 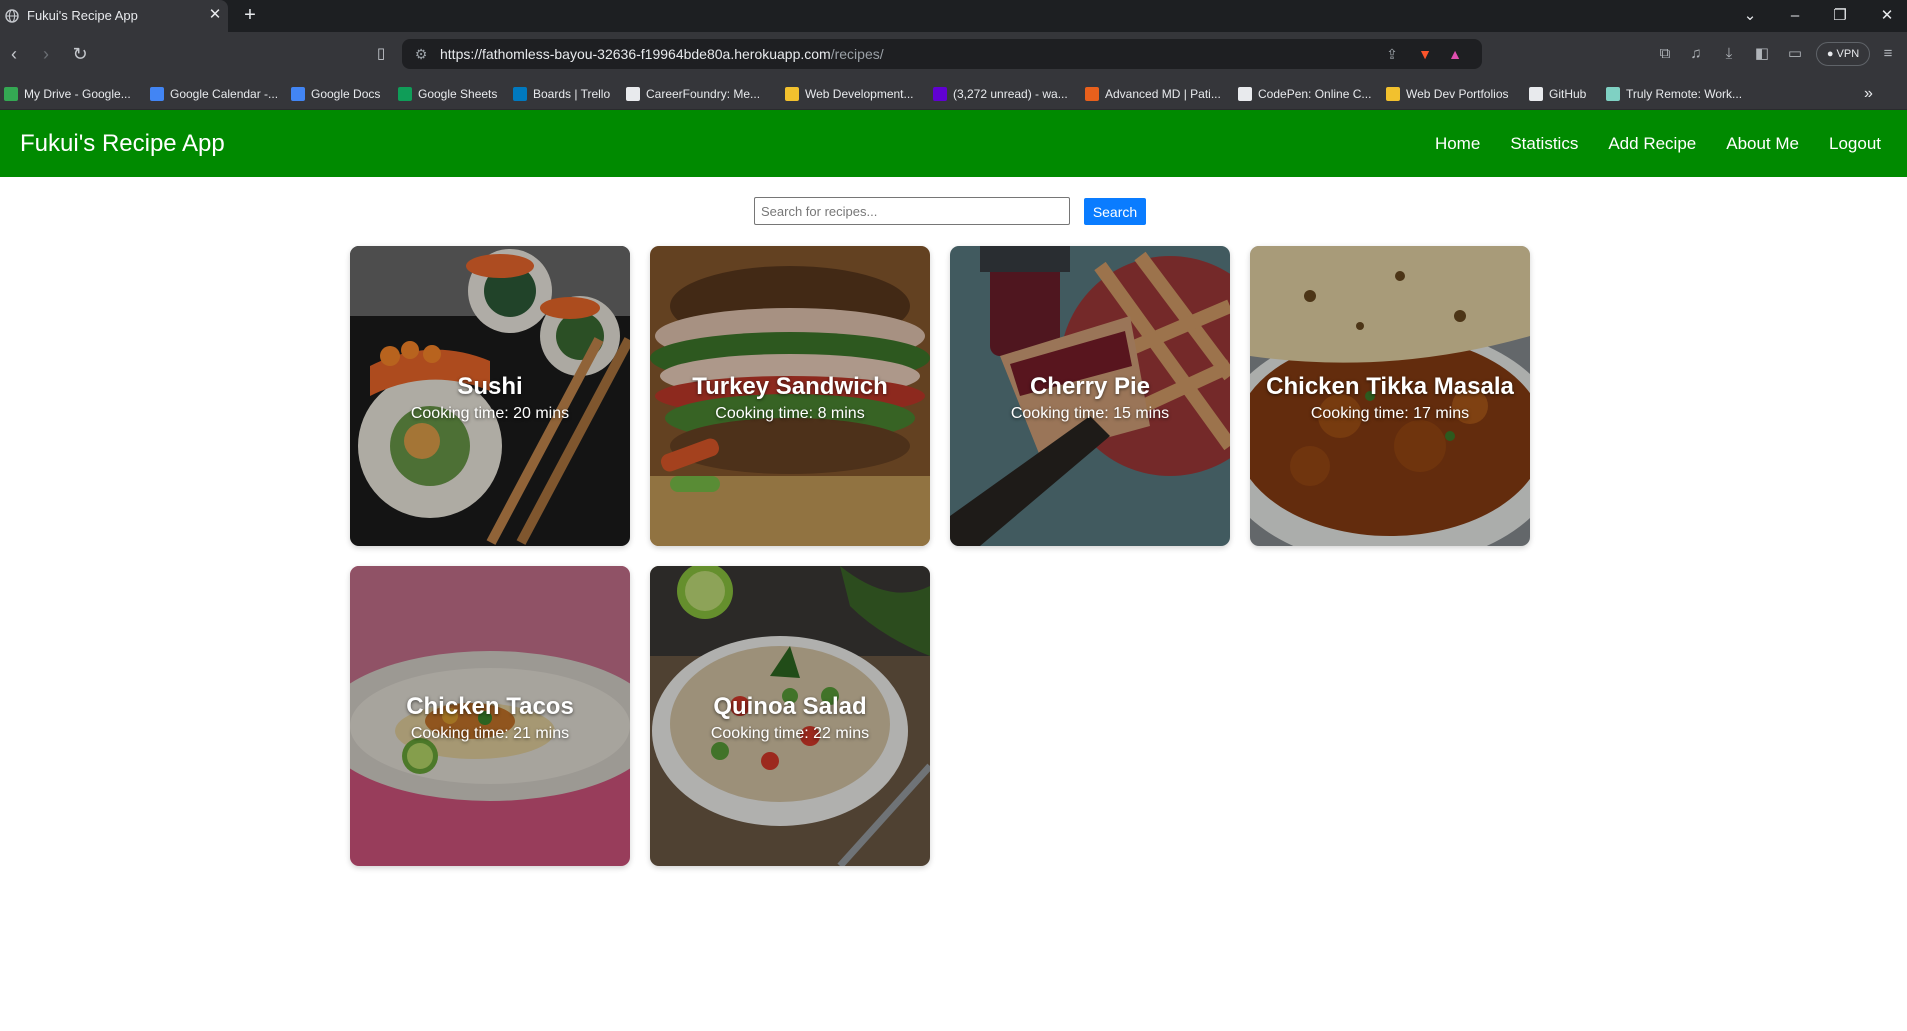 What do you see at coordinates (1652, 144) in the screenshot?
I see `nav-add-recipe: Add Recipe` at bounding box center [1652, 144].